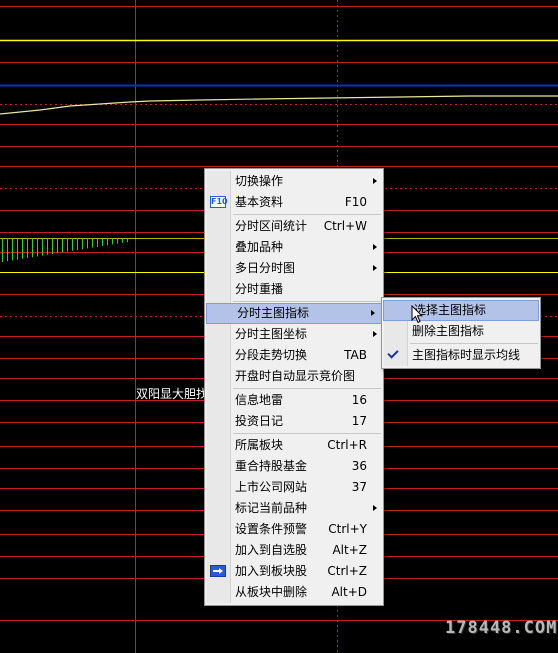 This screenshot has height=653, width=558. I want to click on menu-item-label: 从板块中删除, so click(271, 592).